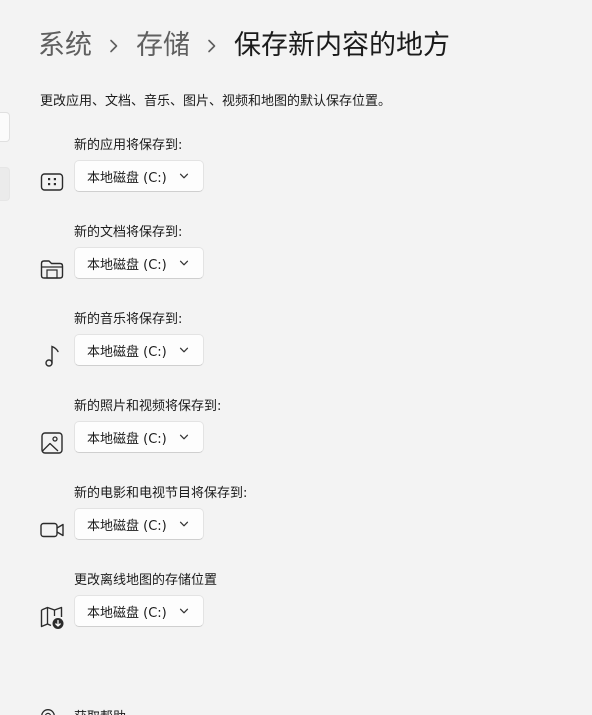 The width and height of the screenshot is (592, 715). What do you see at coordinates (52, 269) in the screenshot?
I see `folder-icon` at bounding box center [52, 269].